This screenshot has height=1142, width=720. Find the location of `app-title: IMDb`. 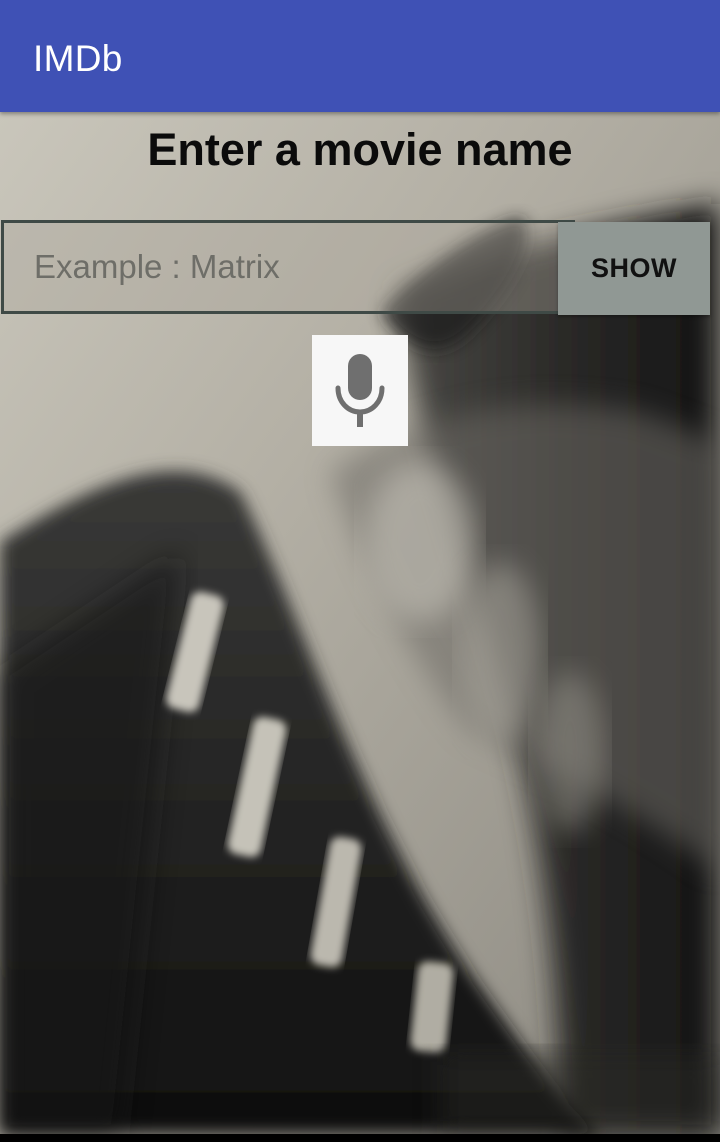

app-title: IMDb is located at coordinates (78, 58).